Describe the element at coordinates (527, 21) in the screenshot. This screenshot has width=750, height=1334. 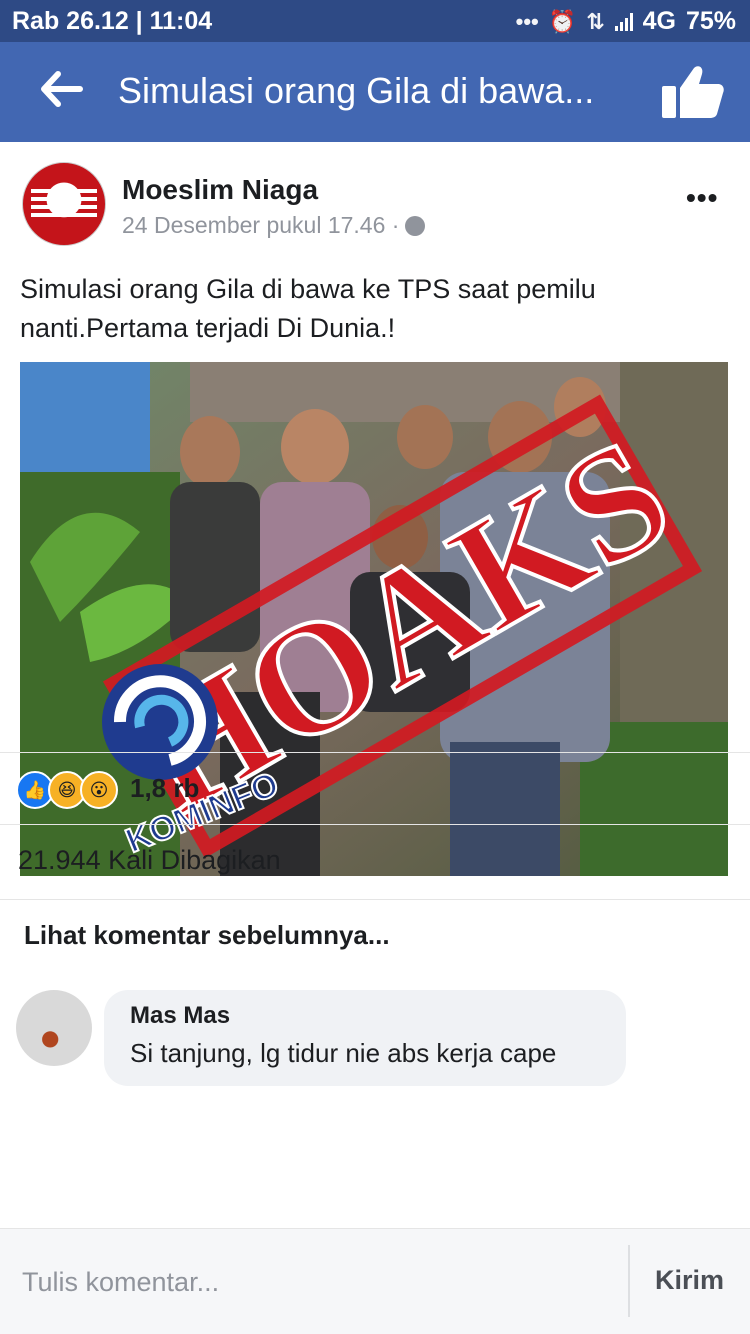
I see `more-dots-icon: •••` at that location.